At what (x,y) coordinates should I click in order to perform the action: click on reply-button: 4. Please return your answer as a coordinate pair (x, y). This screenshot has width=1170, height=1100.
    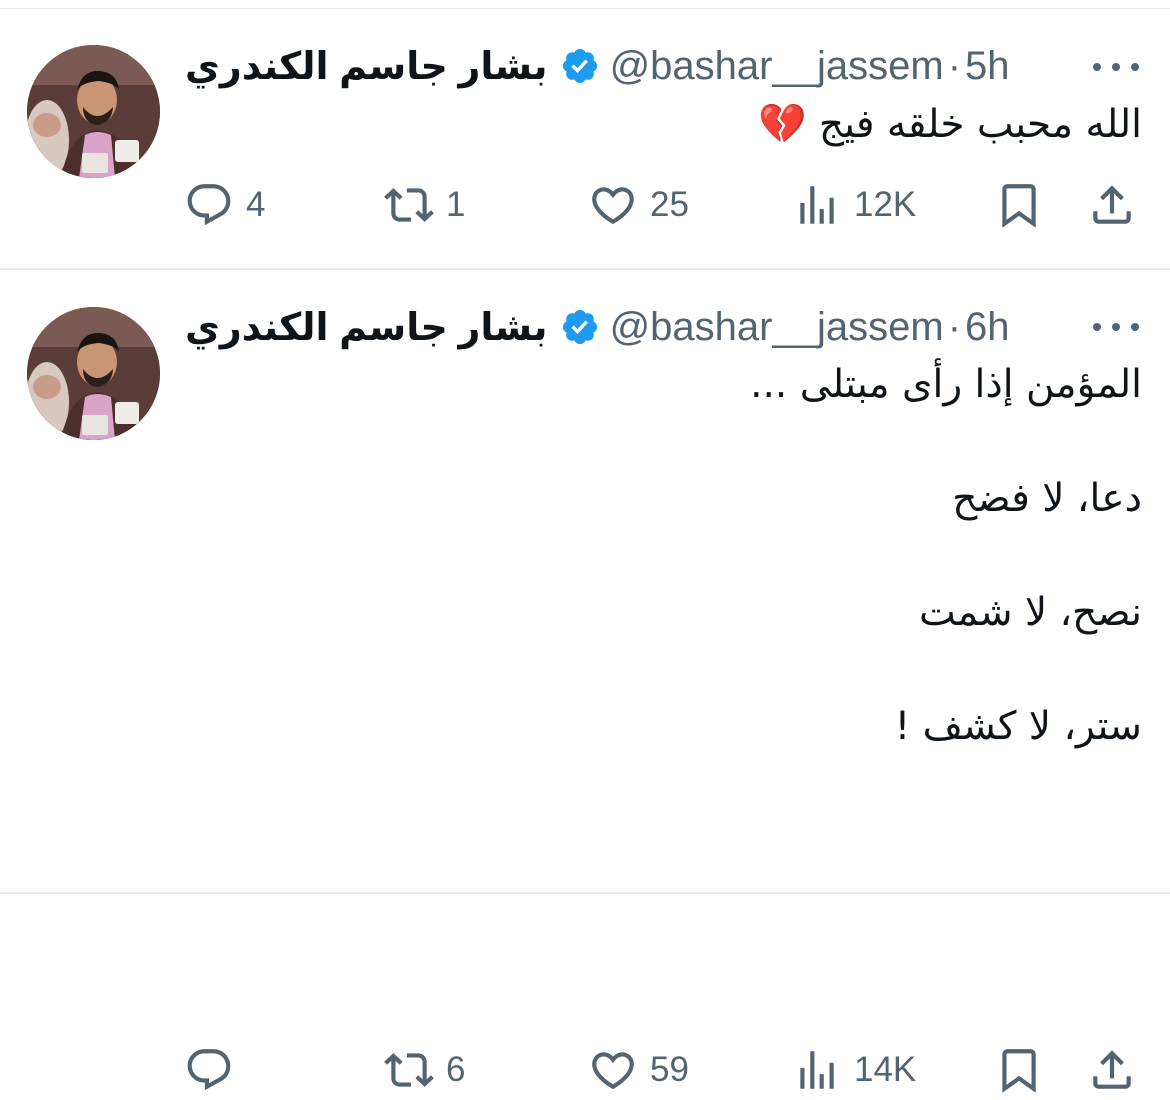
    Looking at the image, I should click on (224, 205).